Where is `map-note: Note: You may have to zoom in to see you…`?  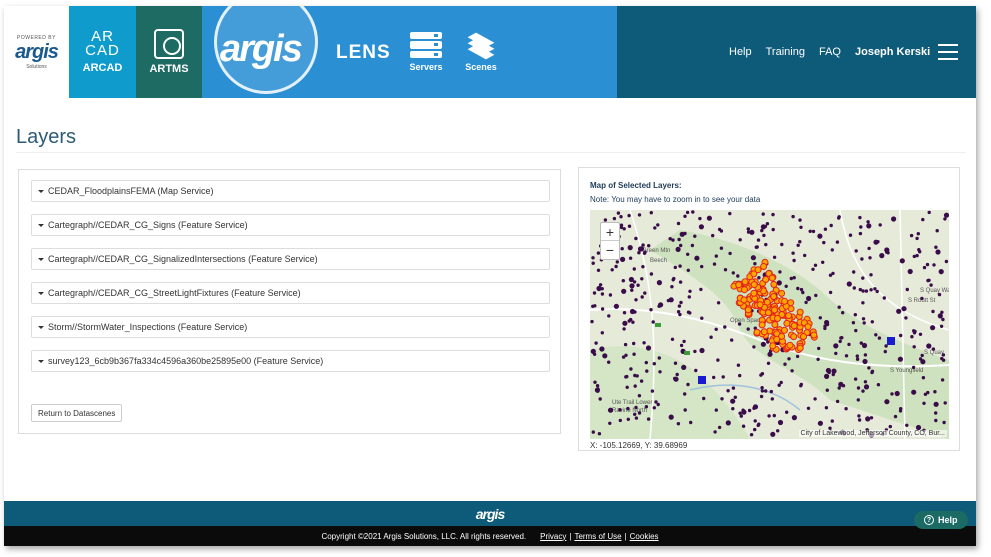 map-note: Note: You may have to zoom in to see you… is located at coordinates (675, 199).